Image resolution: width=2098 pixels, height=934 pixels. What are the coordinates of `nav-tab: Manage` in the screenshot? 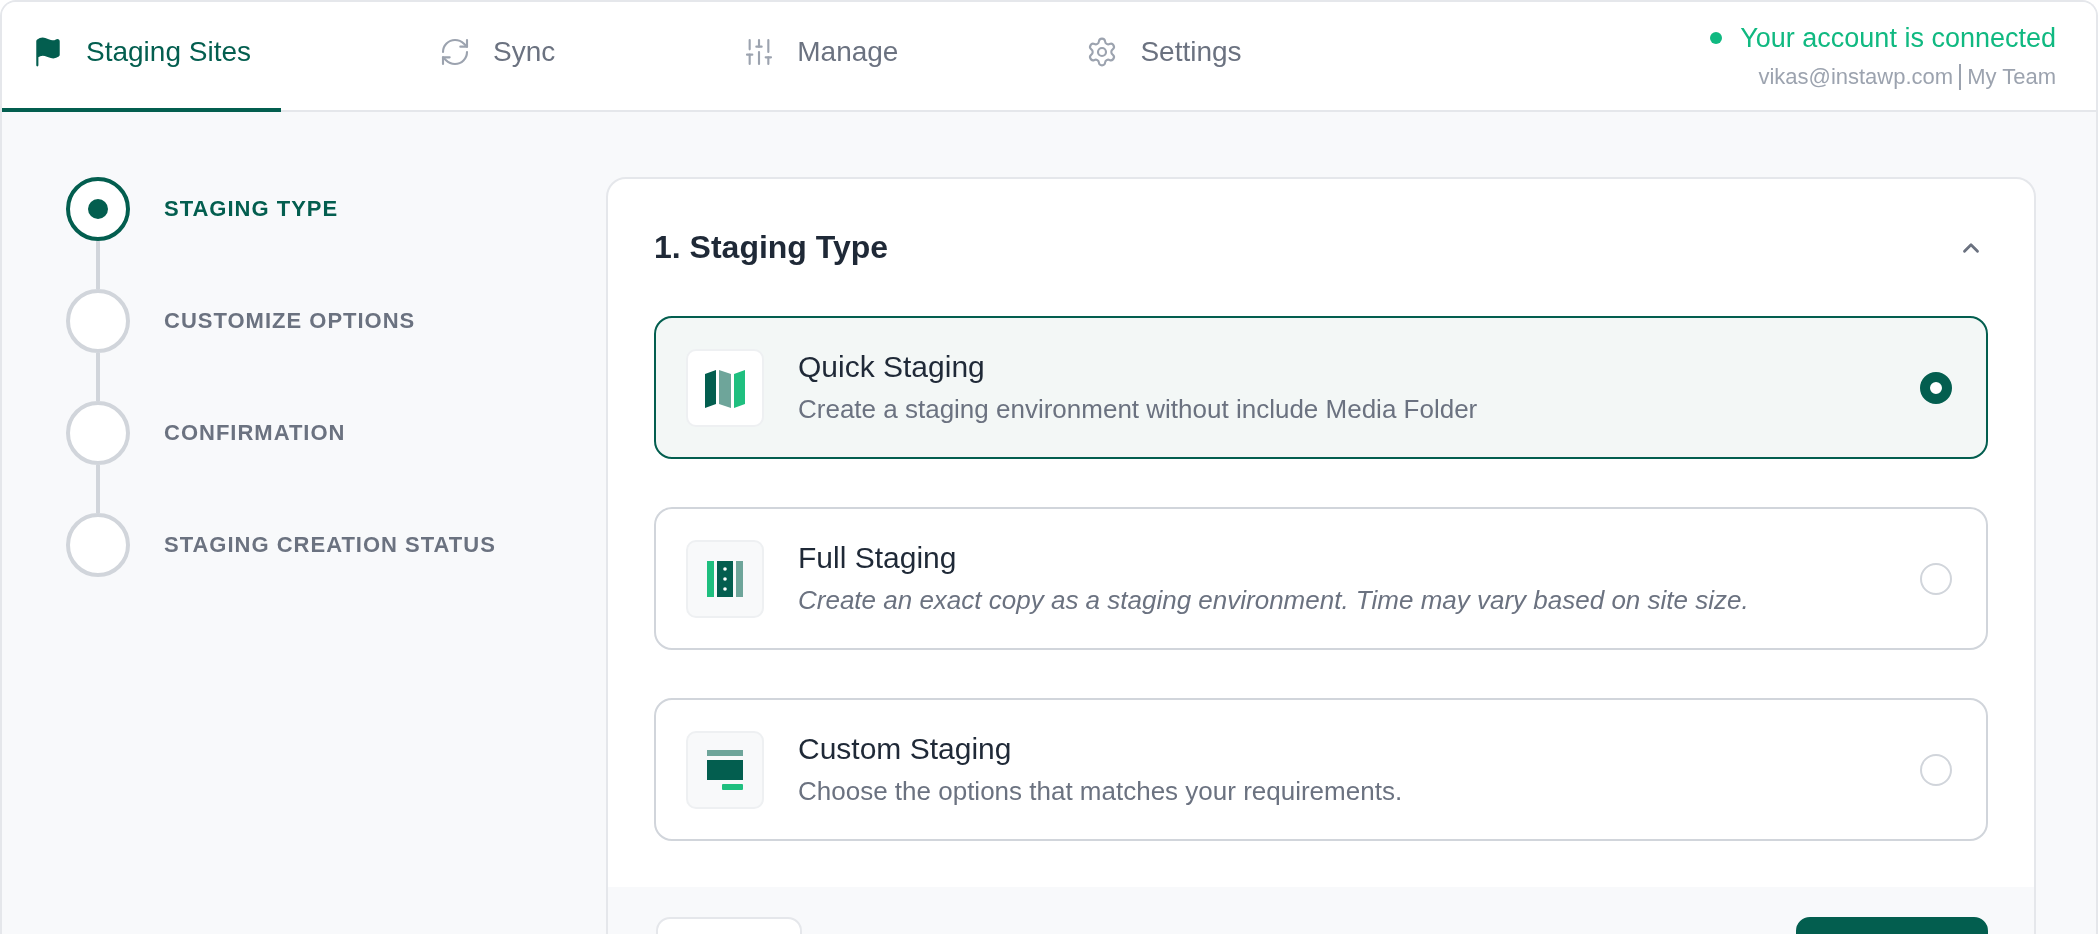 It's located at (821, 57).